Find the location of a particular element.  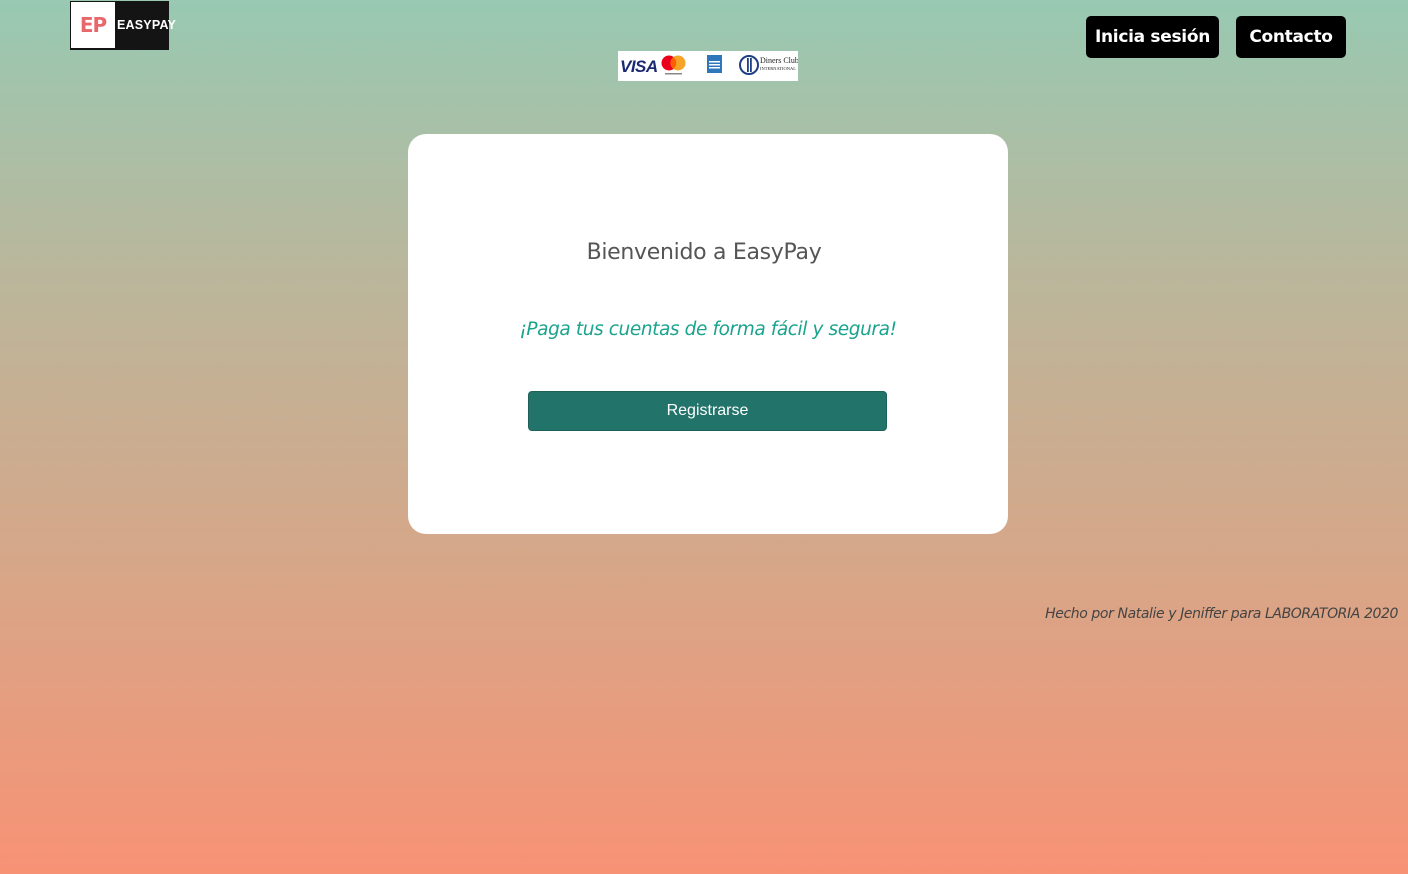

diners-club-icon: Diners Club INTERNATIONAL is located at coordinates (768, 65).